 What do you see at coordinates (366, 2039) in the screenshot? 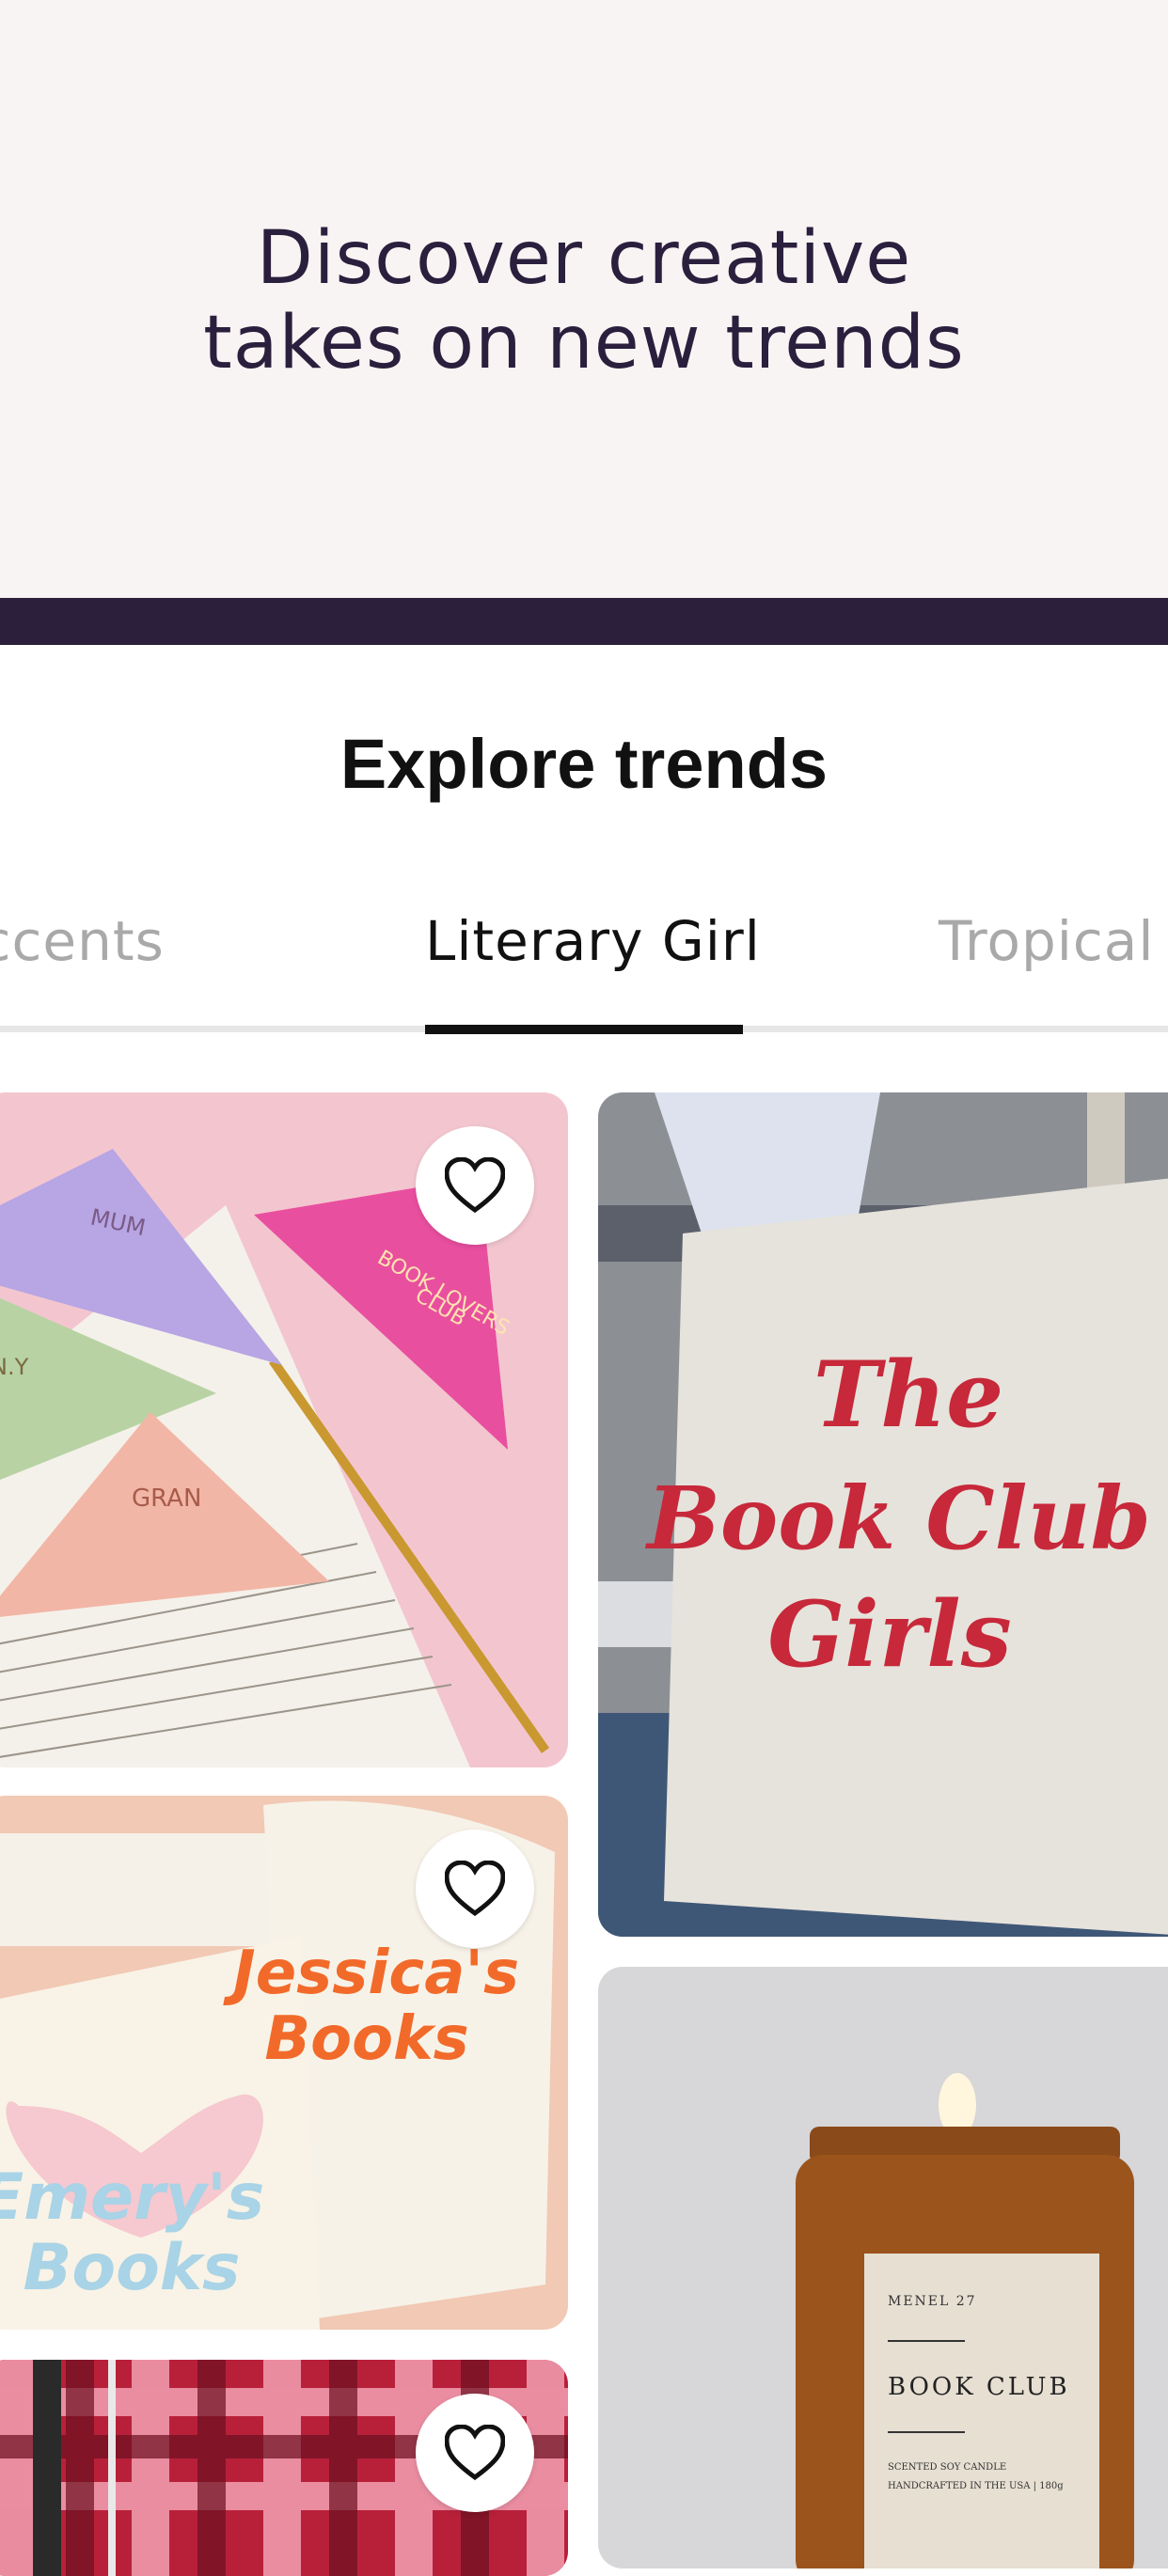
I see `pouch-text-2: Books` at bounding box center [366, 2039].